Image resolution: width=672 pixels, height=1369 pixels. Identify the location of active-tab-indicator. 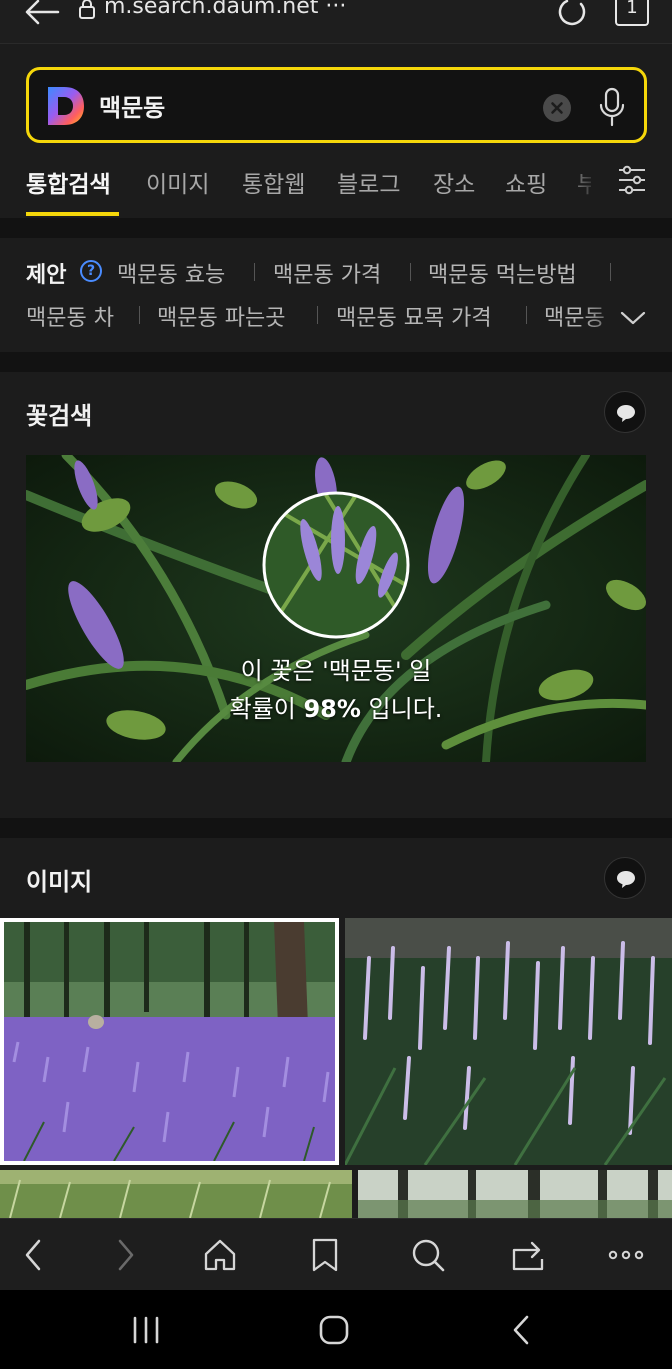
(72, 214).